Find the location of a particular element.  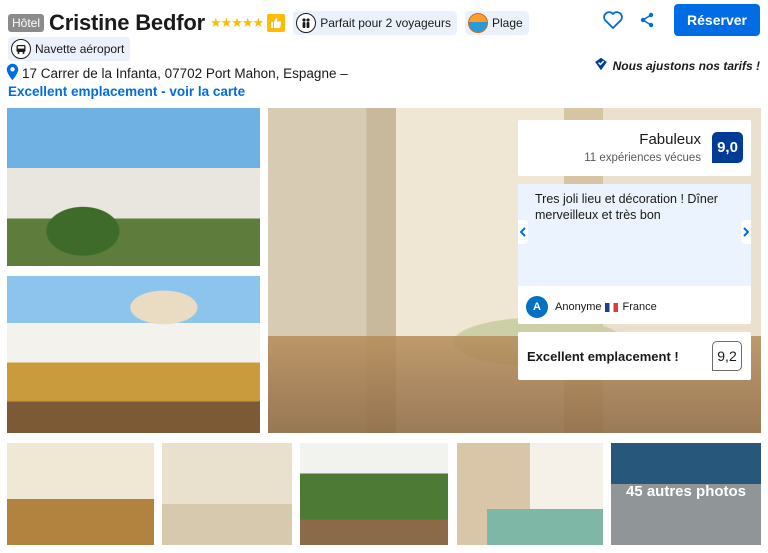

chevron-left-icon is located at coordinates (523, 232).